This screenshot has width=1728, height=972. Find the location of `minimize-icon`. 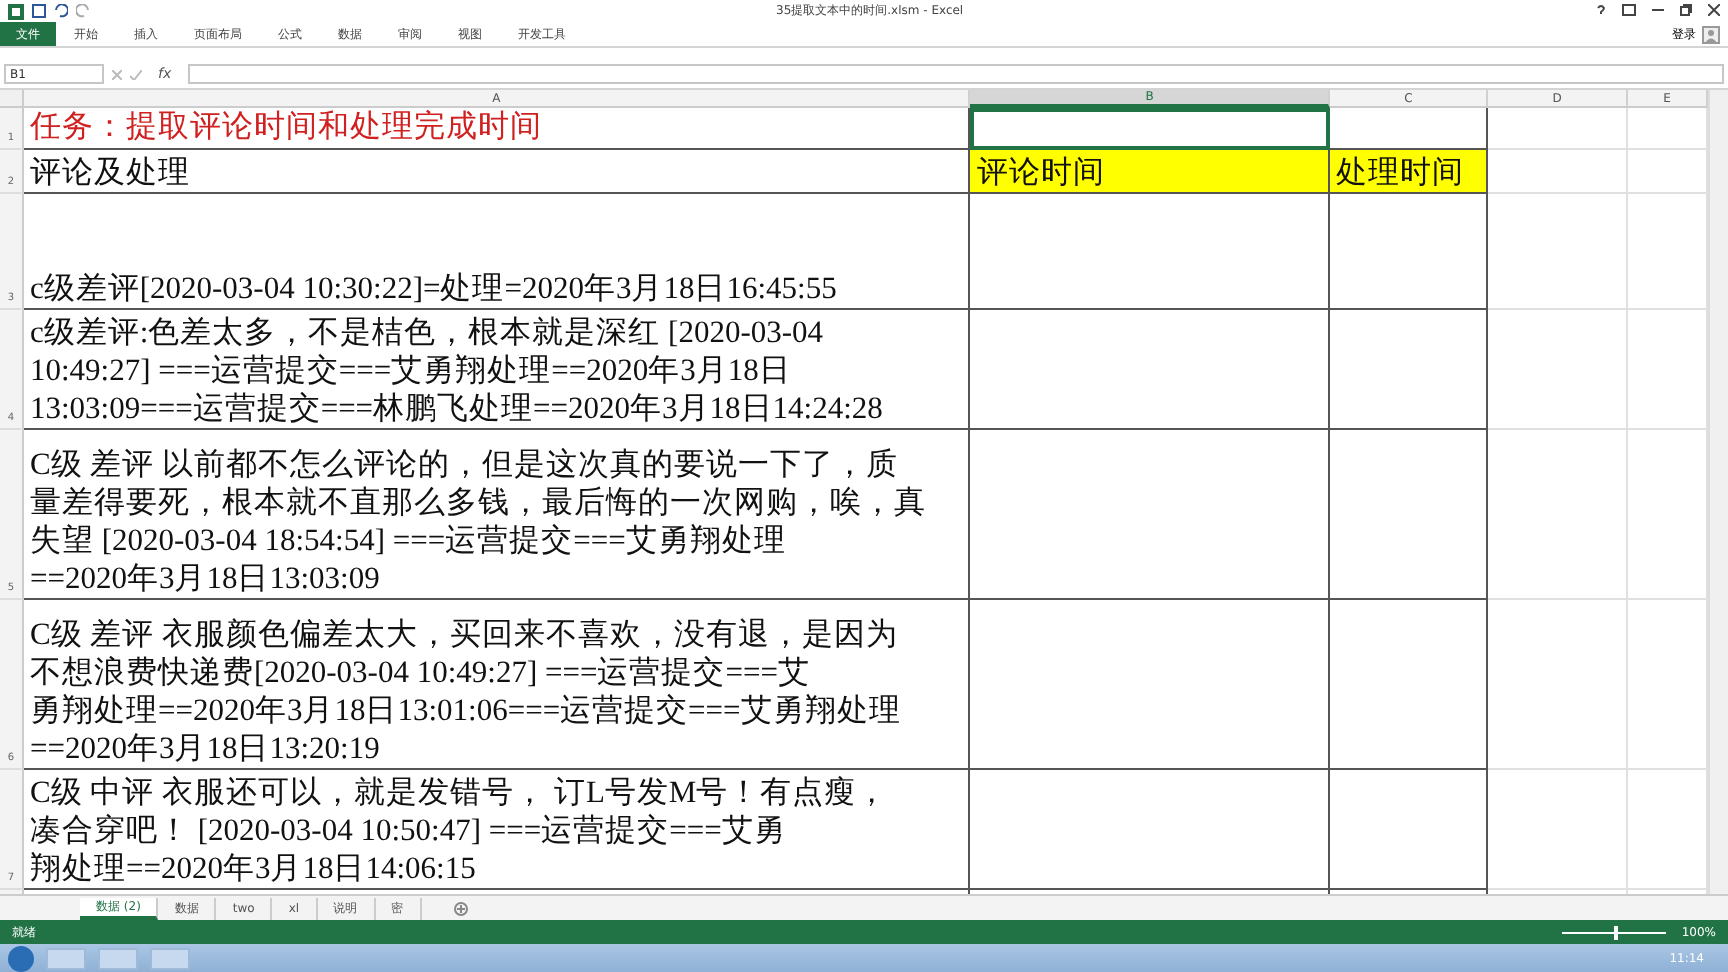

minimize-icon is located at coordinates (1658, 10).